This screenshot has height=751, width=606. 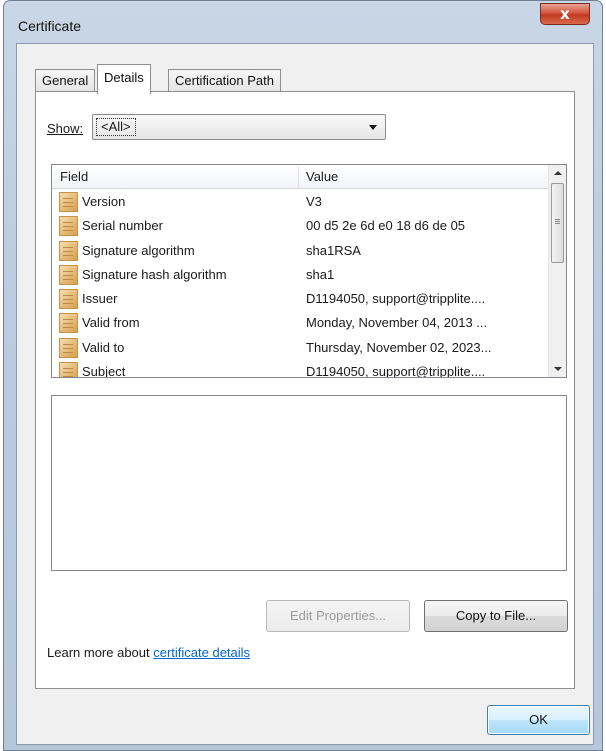 I want to click on field-name: Valid to, so click(x=103, y=347).